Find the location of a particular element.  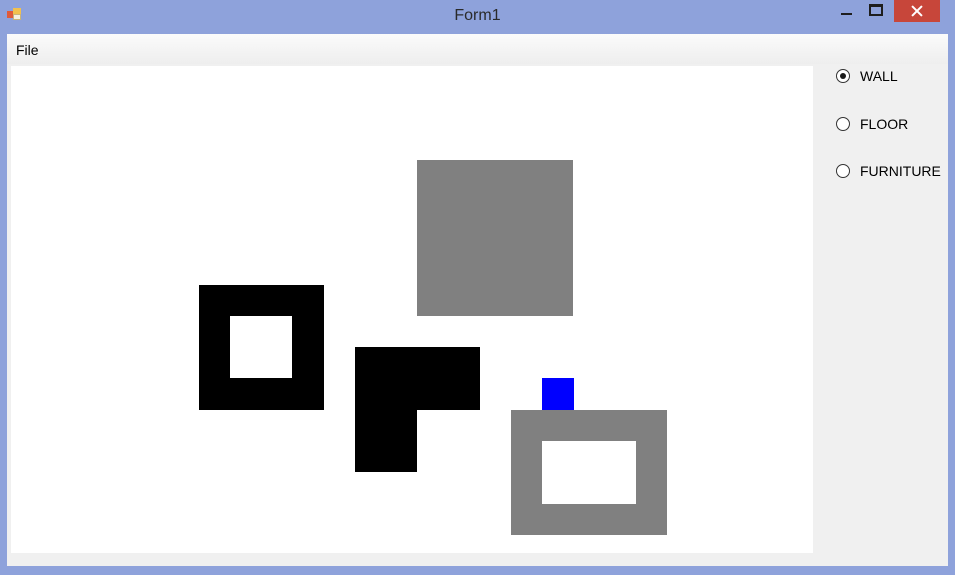

furniture-block is located at coordinates (558, 394).